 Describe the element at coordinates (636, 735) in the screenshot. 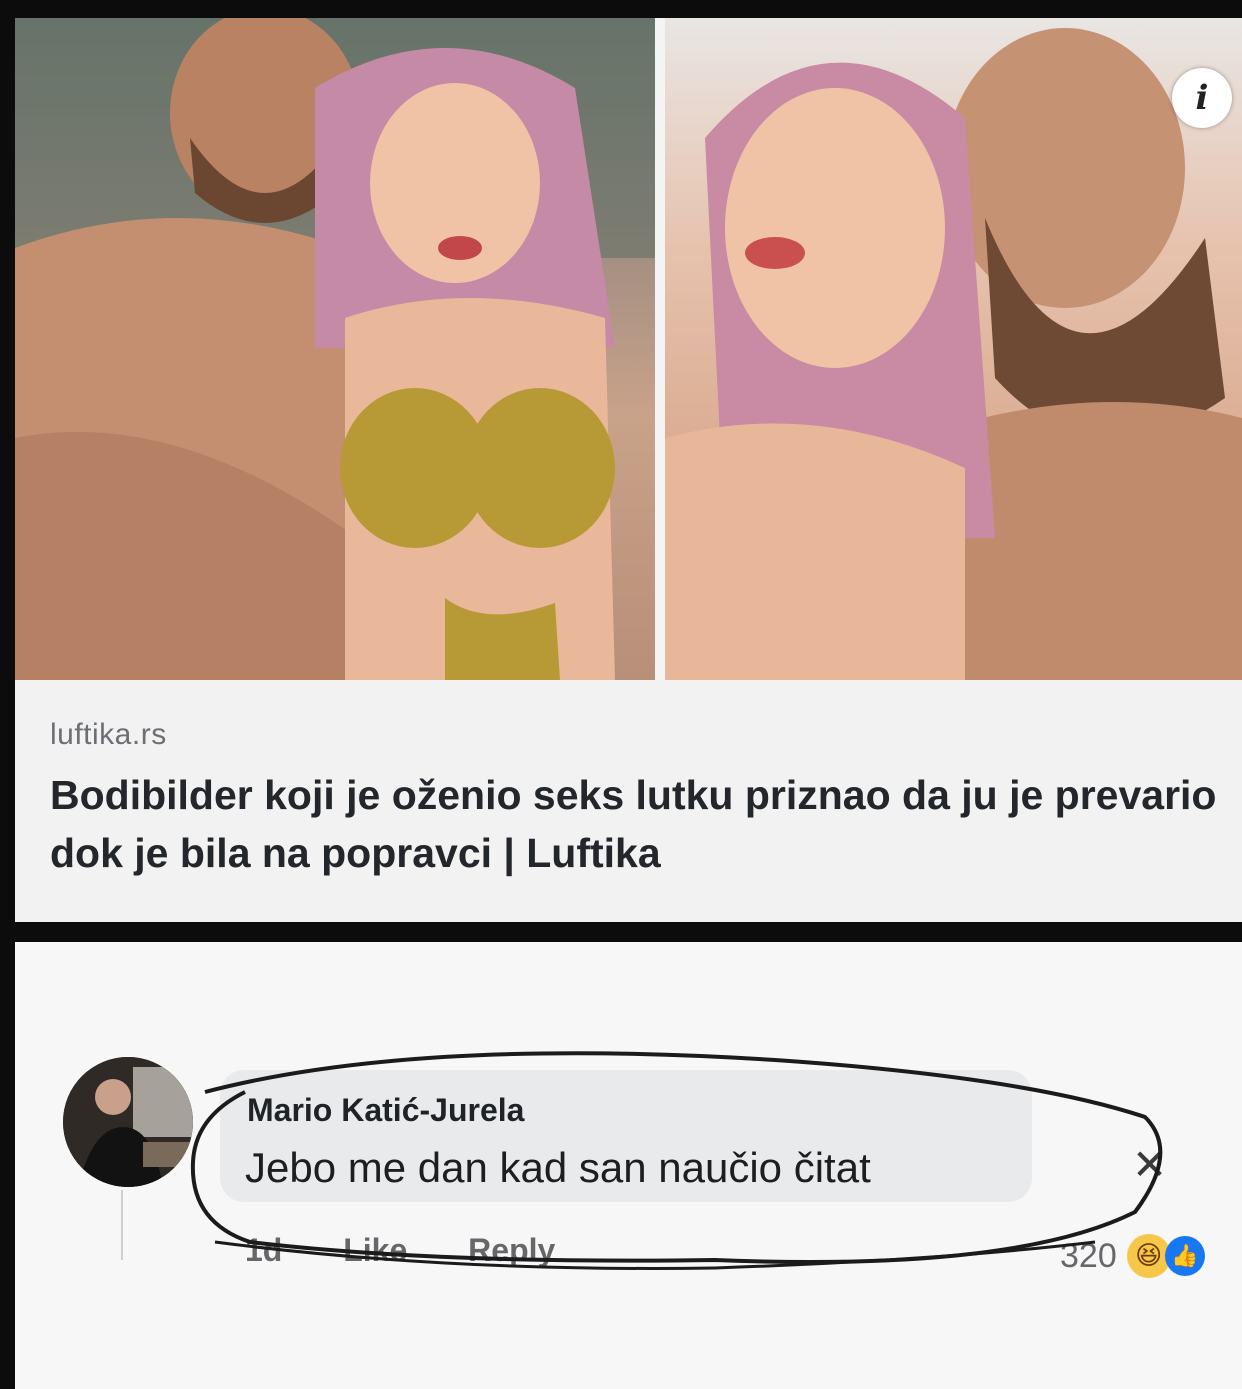

I see `link-domain: luftika.rs` at that location.